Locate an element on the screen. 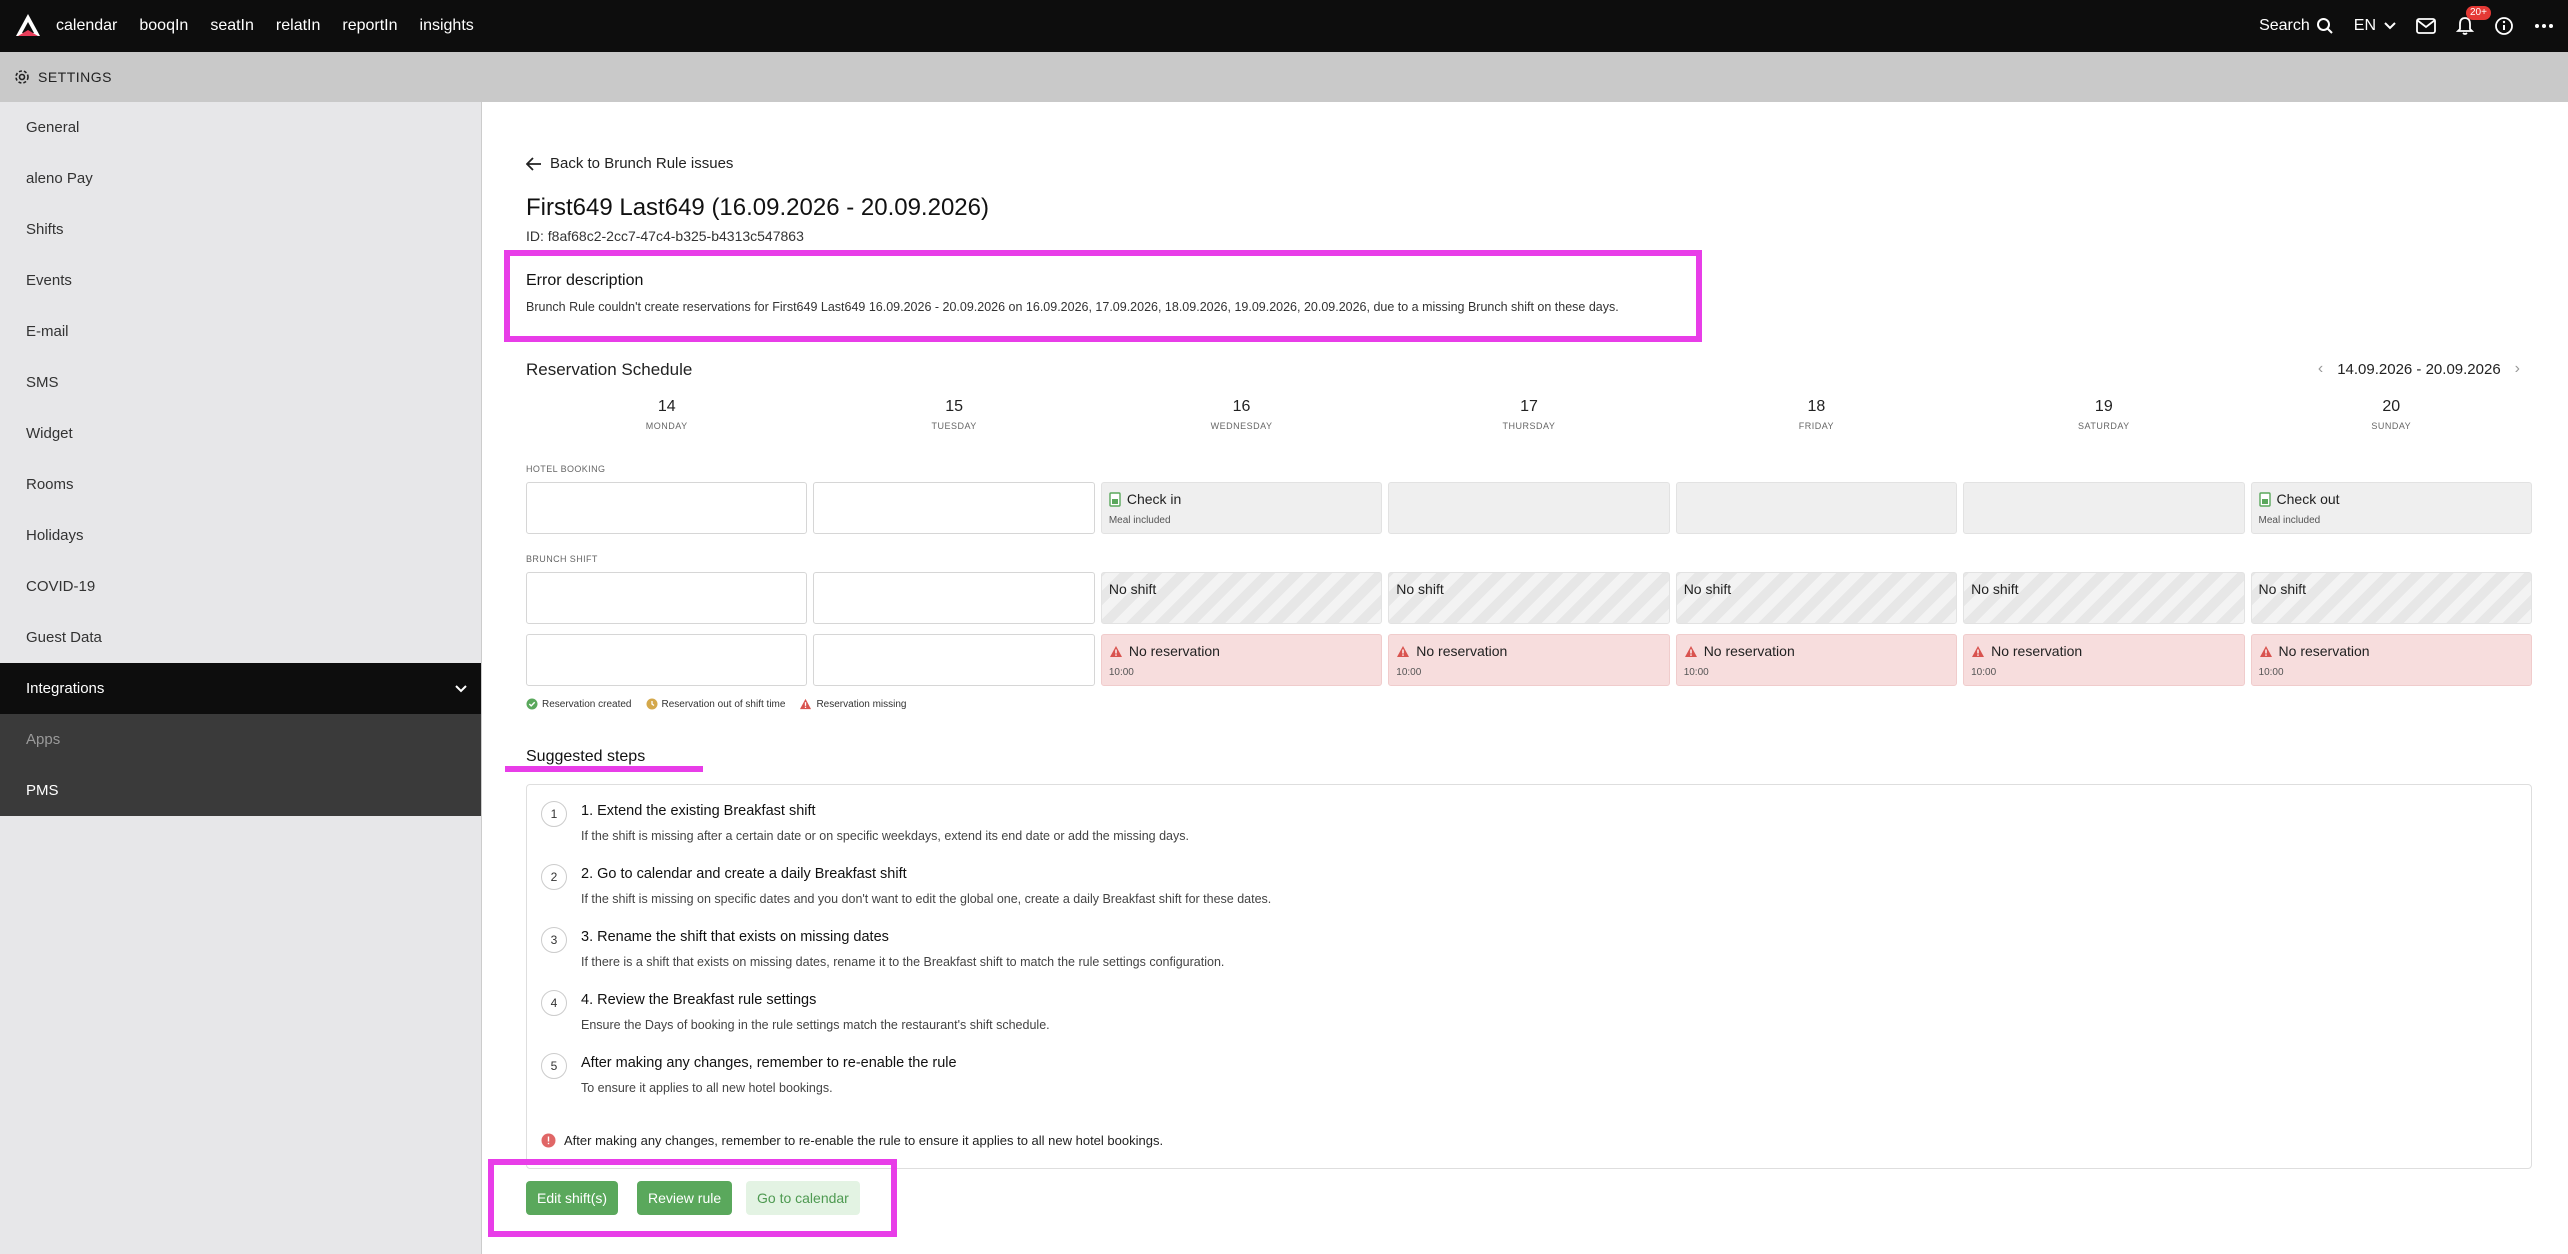 Image resolution: width=2568 pixels, height=1254 pixels. search-button: Search is located at coordinates (2296, 26).